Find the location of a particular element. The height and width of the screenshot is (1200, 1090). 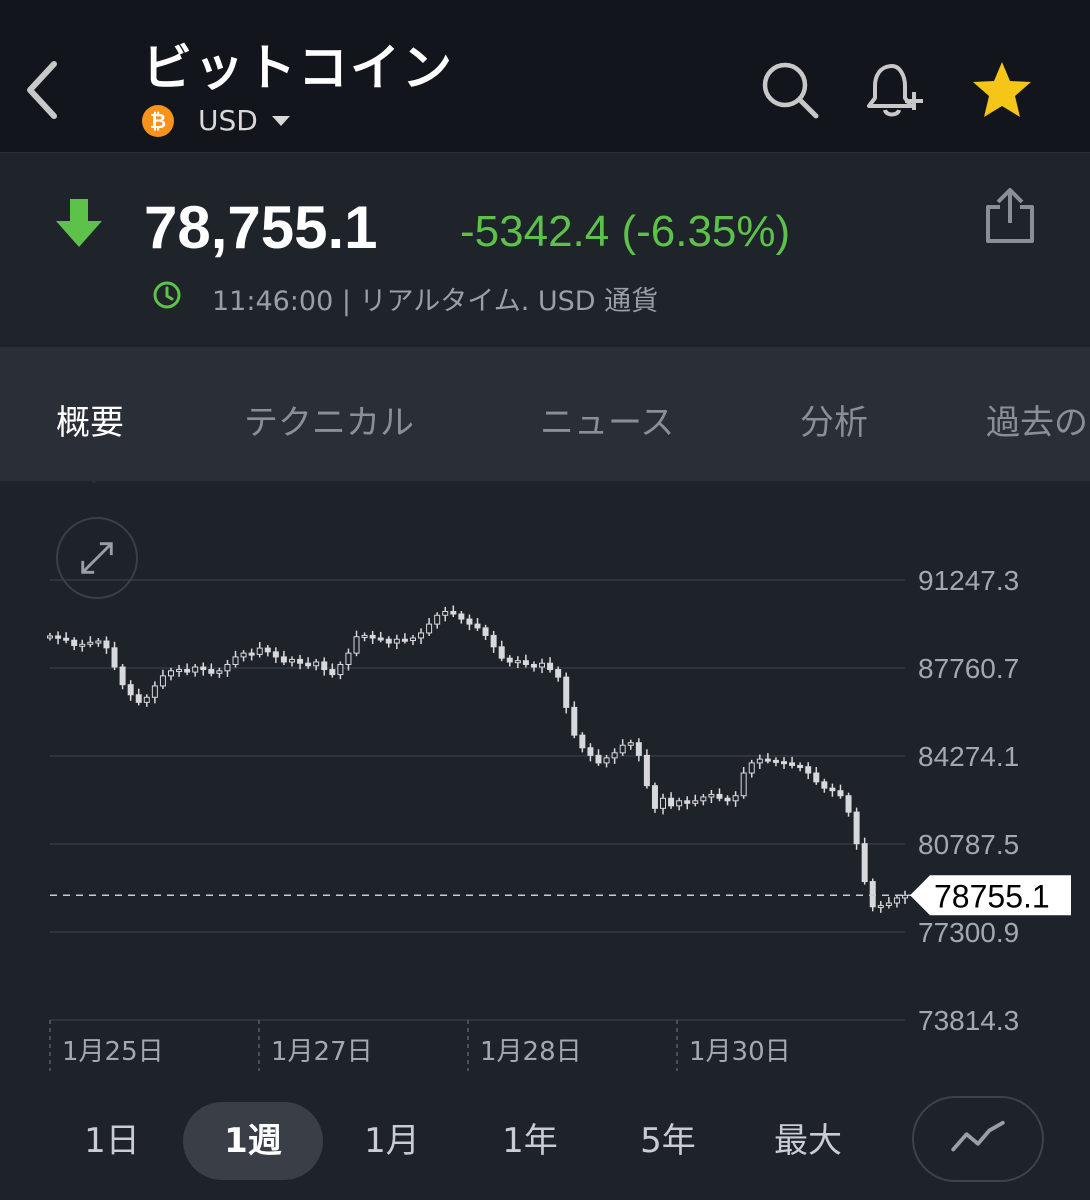

period-1d: 1日 is located at coordinates (112, 1141).